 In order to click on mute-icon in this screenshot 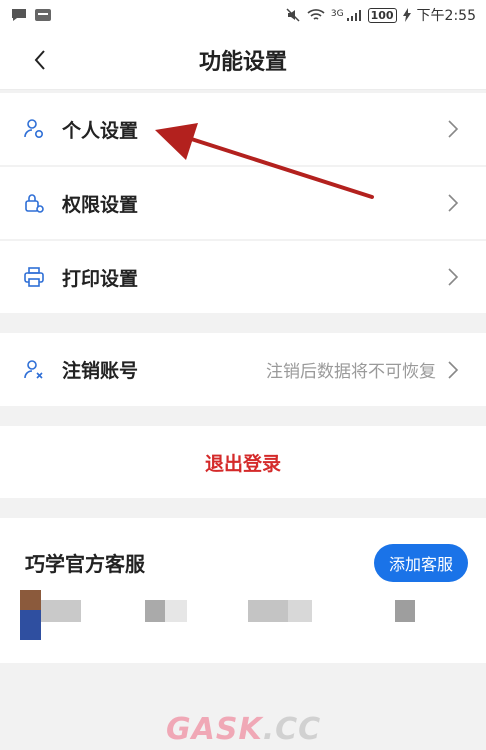, I will do `click(293, 15)`.